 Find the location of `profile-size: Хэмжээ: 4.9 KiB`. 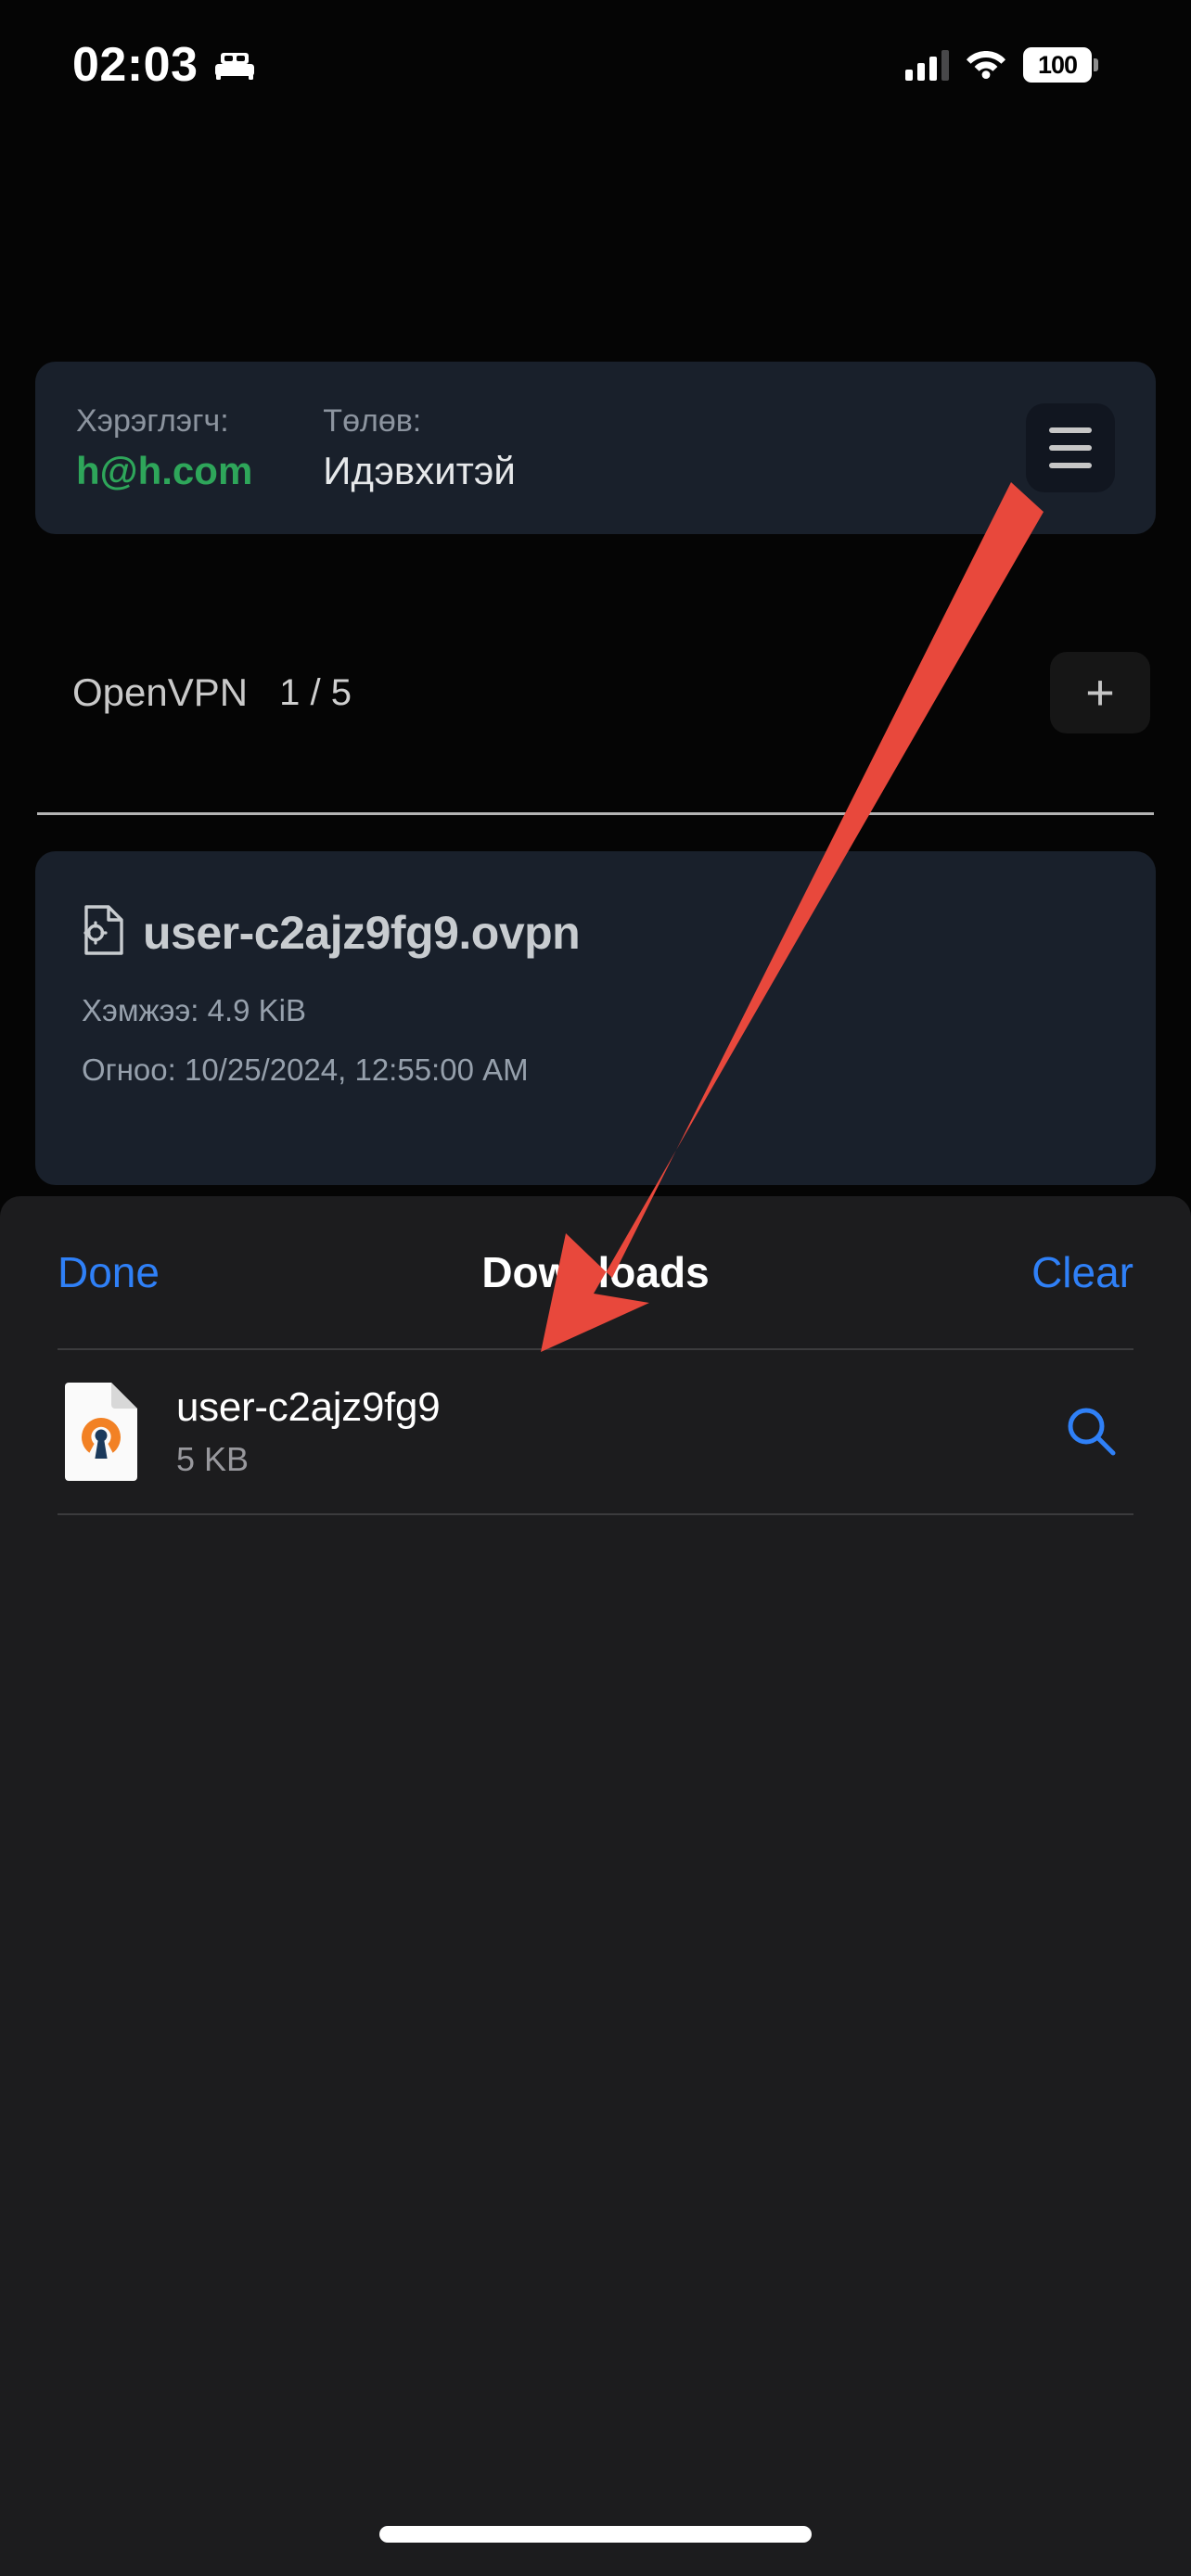

profile-size: Хэмжээ: 4.9 KiB is located at coordinates (194, 1010).